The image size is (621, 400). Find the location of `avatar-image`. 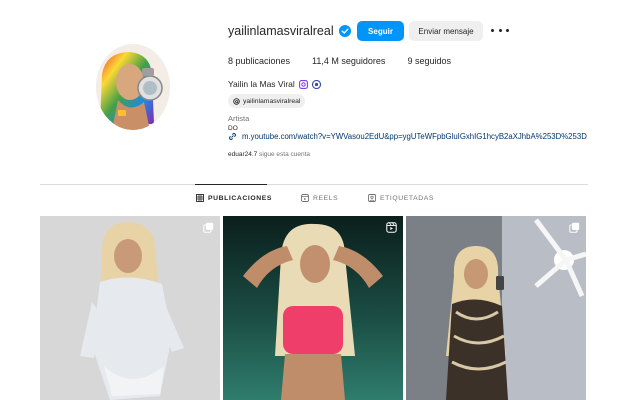

avatar-image is located at coordinates (133, 87).